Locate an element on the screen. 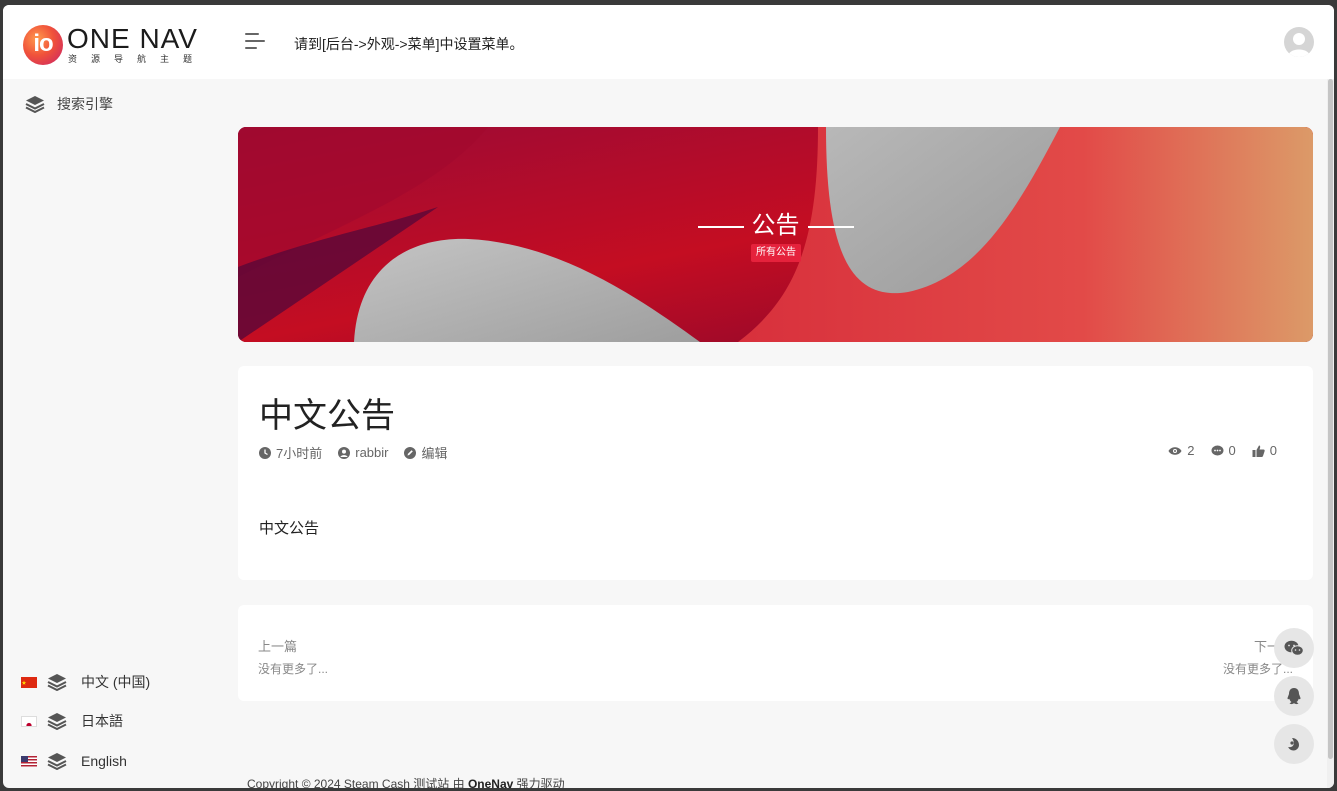  jp-flag-icon is located at coordinates (29, 721).